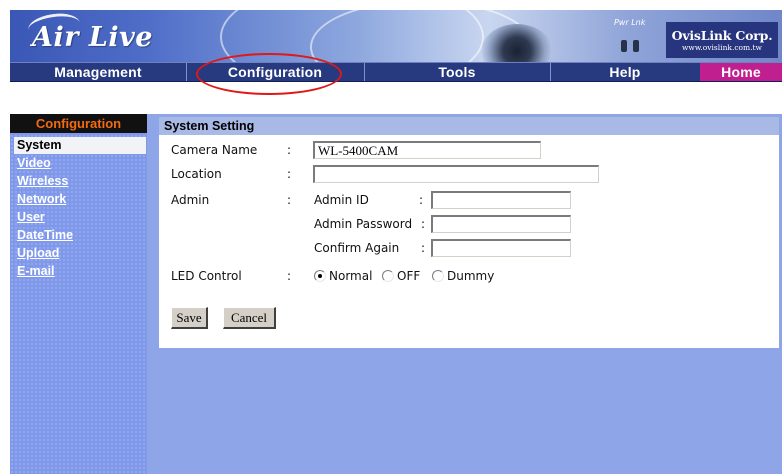  I want to click on sidebar-item-system: System, so click(80, 145).